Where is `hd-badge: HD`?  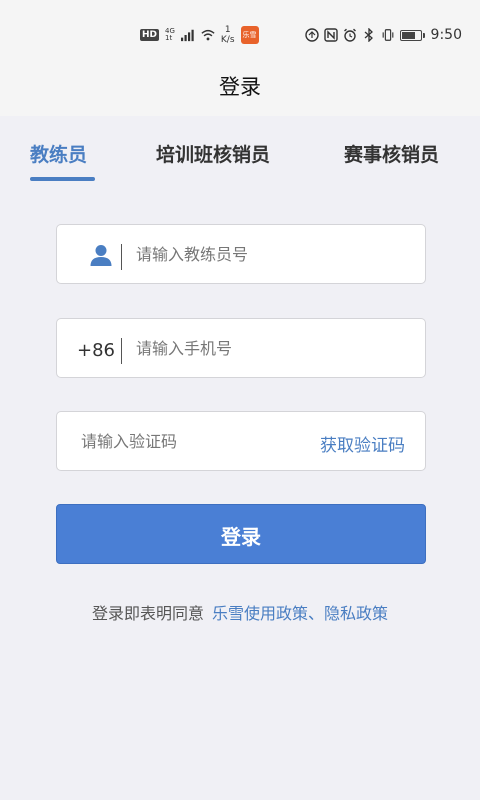 hd-badge: HD is located at coordinates (150, 35).